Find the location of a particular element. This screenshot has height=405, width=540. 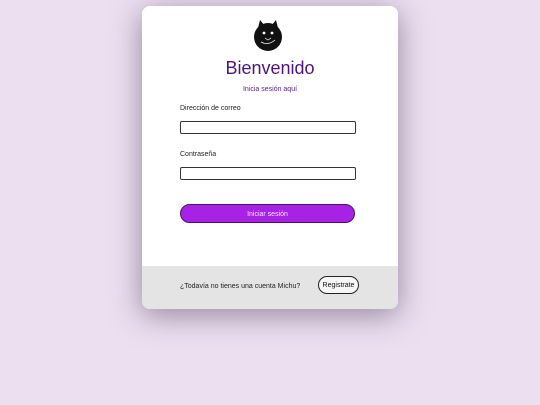

page-title: Bienvenido is located at coordinates (270, 68).